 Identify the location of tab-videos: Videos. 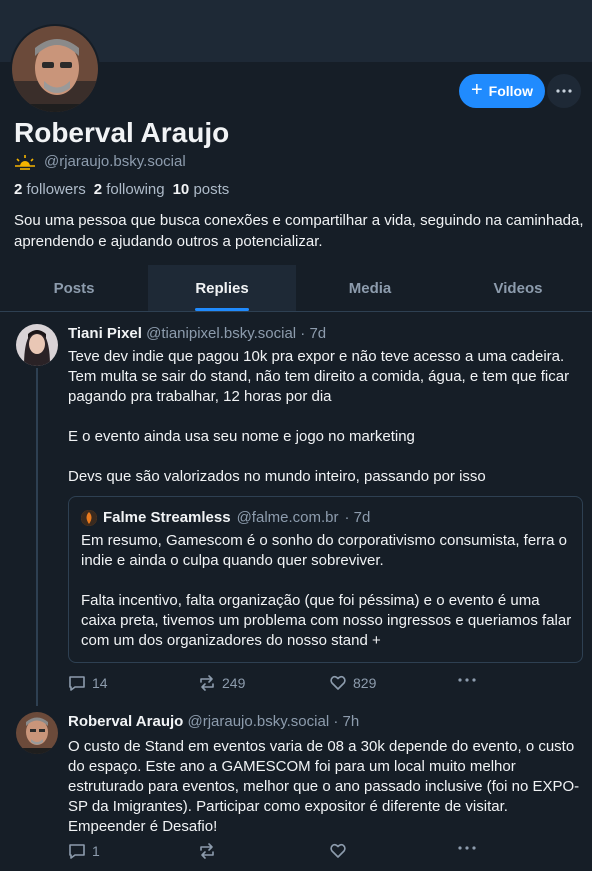
(518, 288).